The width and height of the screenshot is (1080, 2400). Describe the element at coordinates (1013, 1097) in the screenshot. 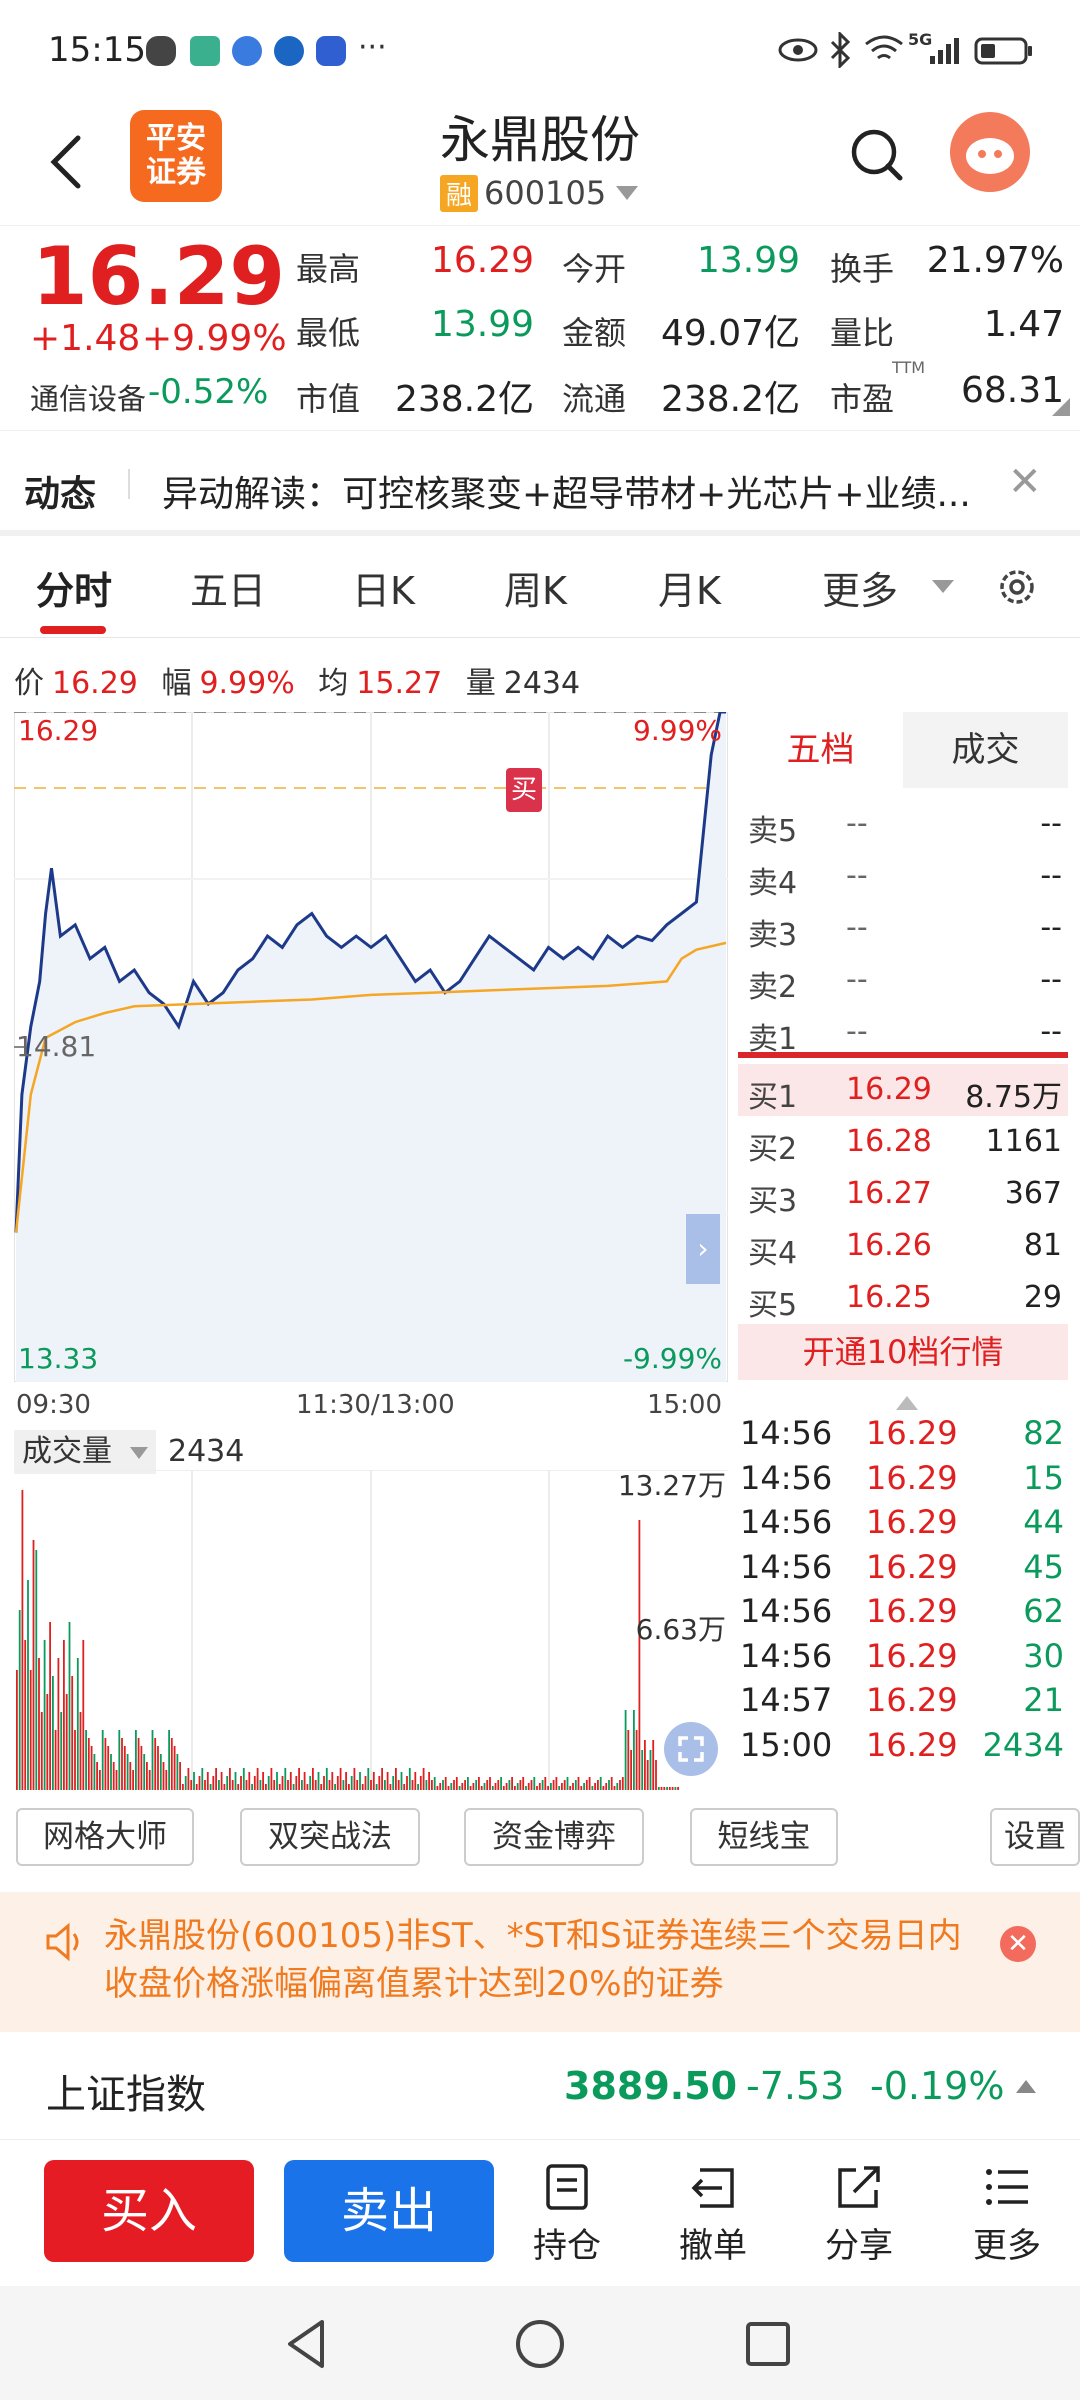

I see `bid-qty: 8.75万` at that location.